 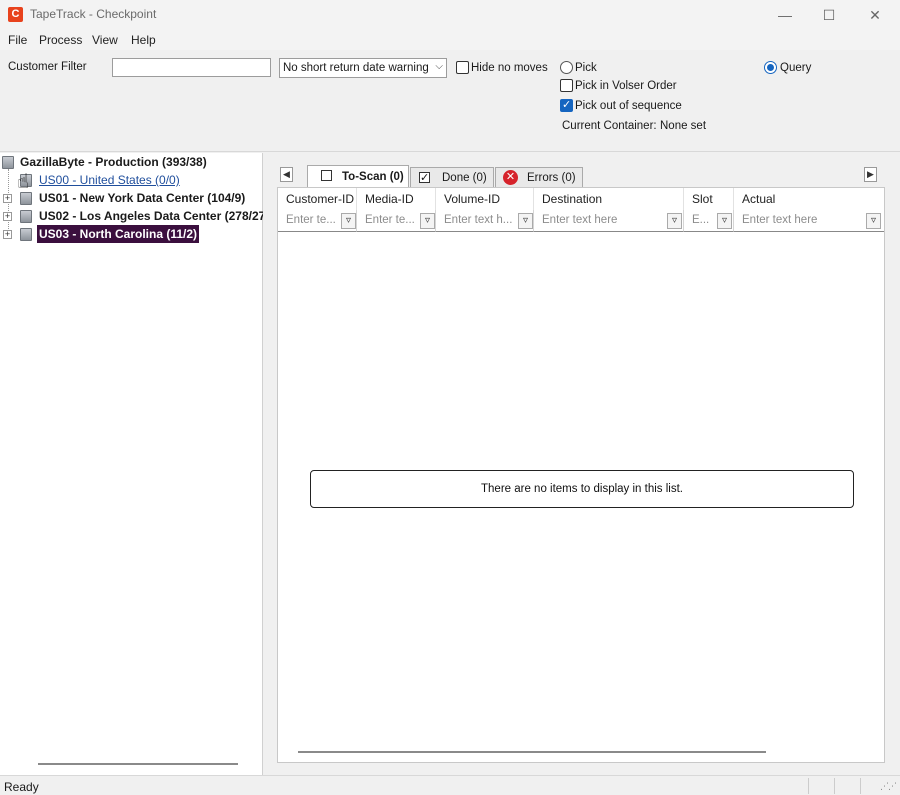 What do you see at coordinates (17, 40) in the screenshot?
I see `menu-file: File` at bounding box center [17, 40].